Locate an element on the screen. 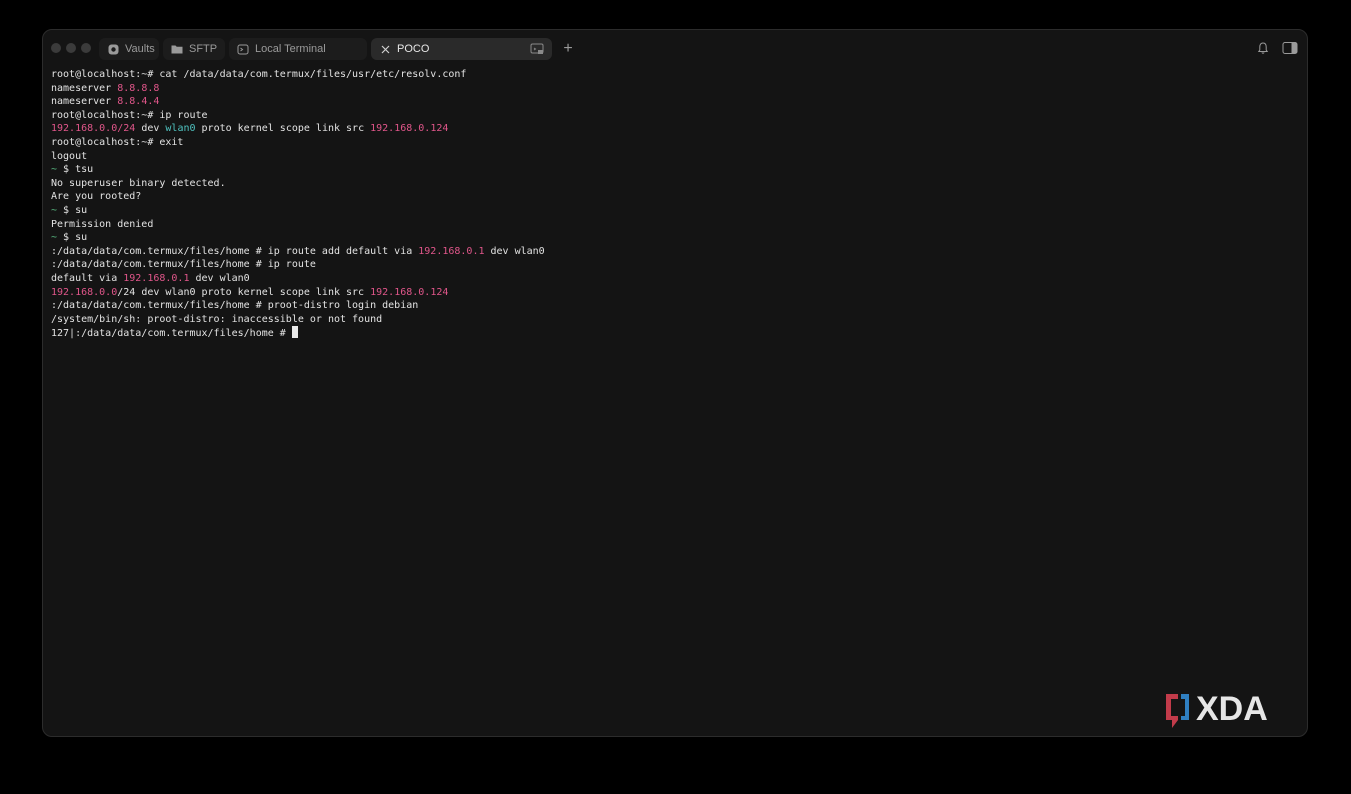  terminal-text-segment: Are you rooted? is located at coordinates (96, 197).